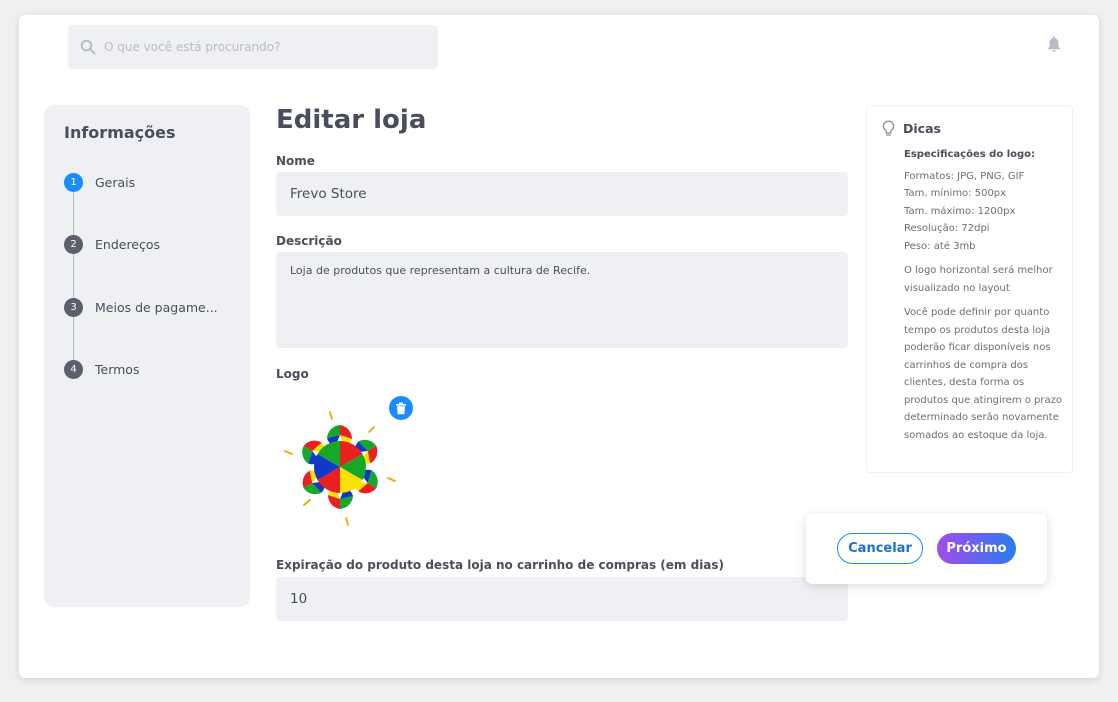 The height and width of the screenshot is (702, 1118). Describe the element at coordinates (926, 549) in the screenshot. I see `action-bar: Cancelar Próximo` at that location.